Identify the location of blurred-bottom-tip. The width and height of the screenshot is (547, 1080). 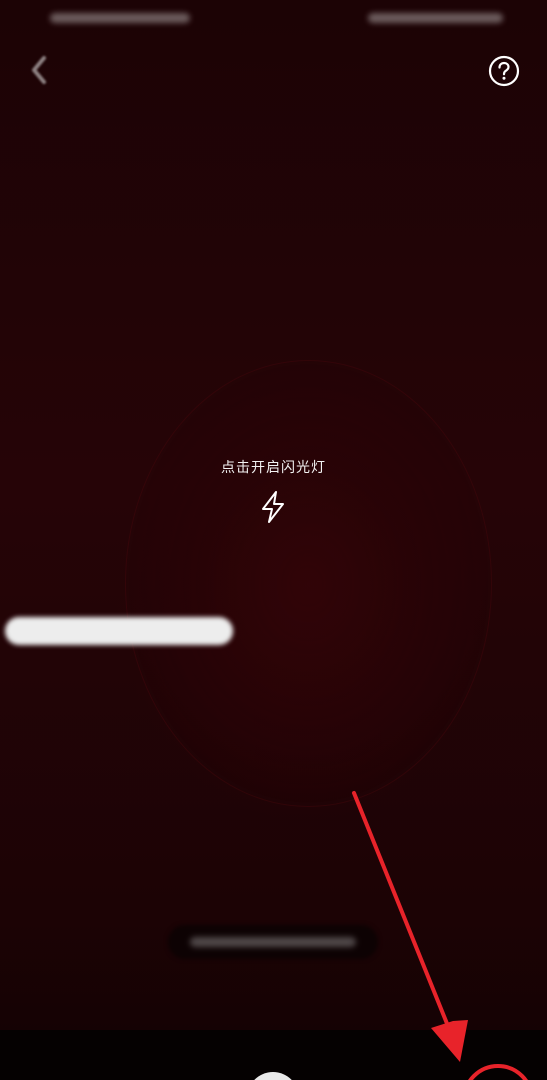
(273, 942).